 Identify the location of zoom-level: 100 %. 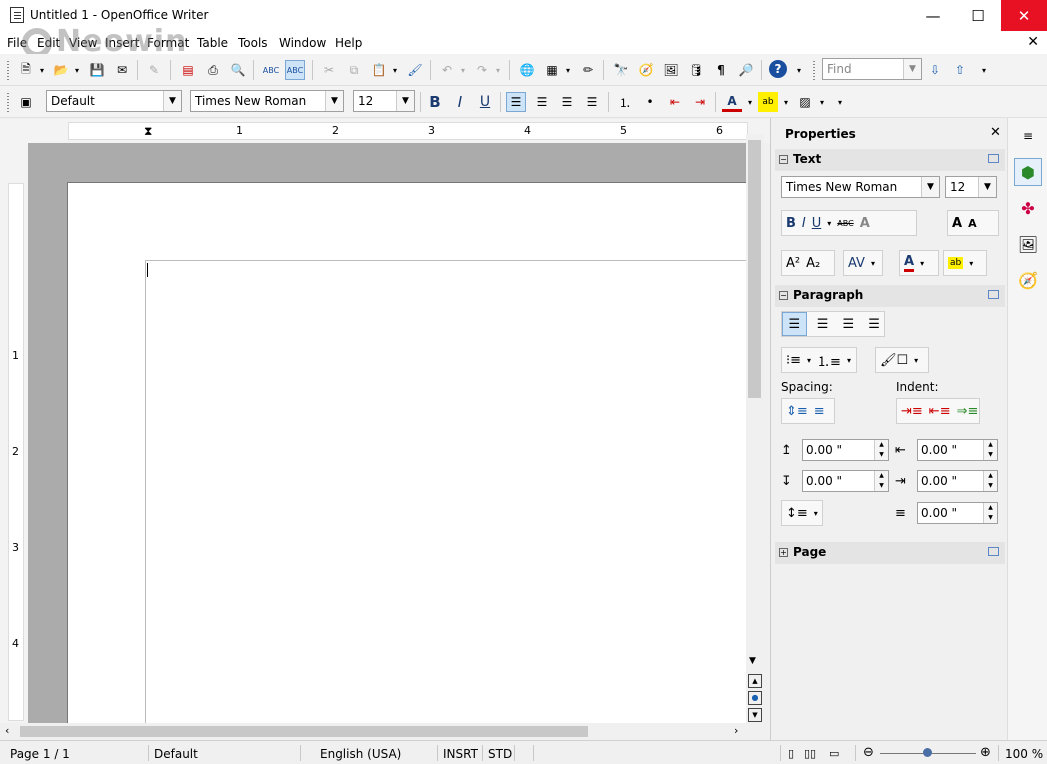
(1024, 754).